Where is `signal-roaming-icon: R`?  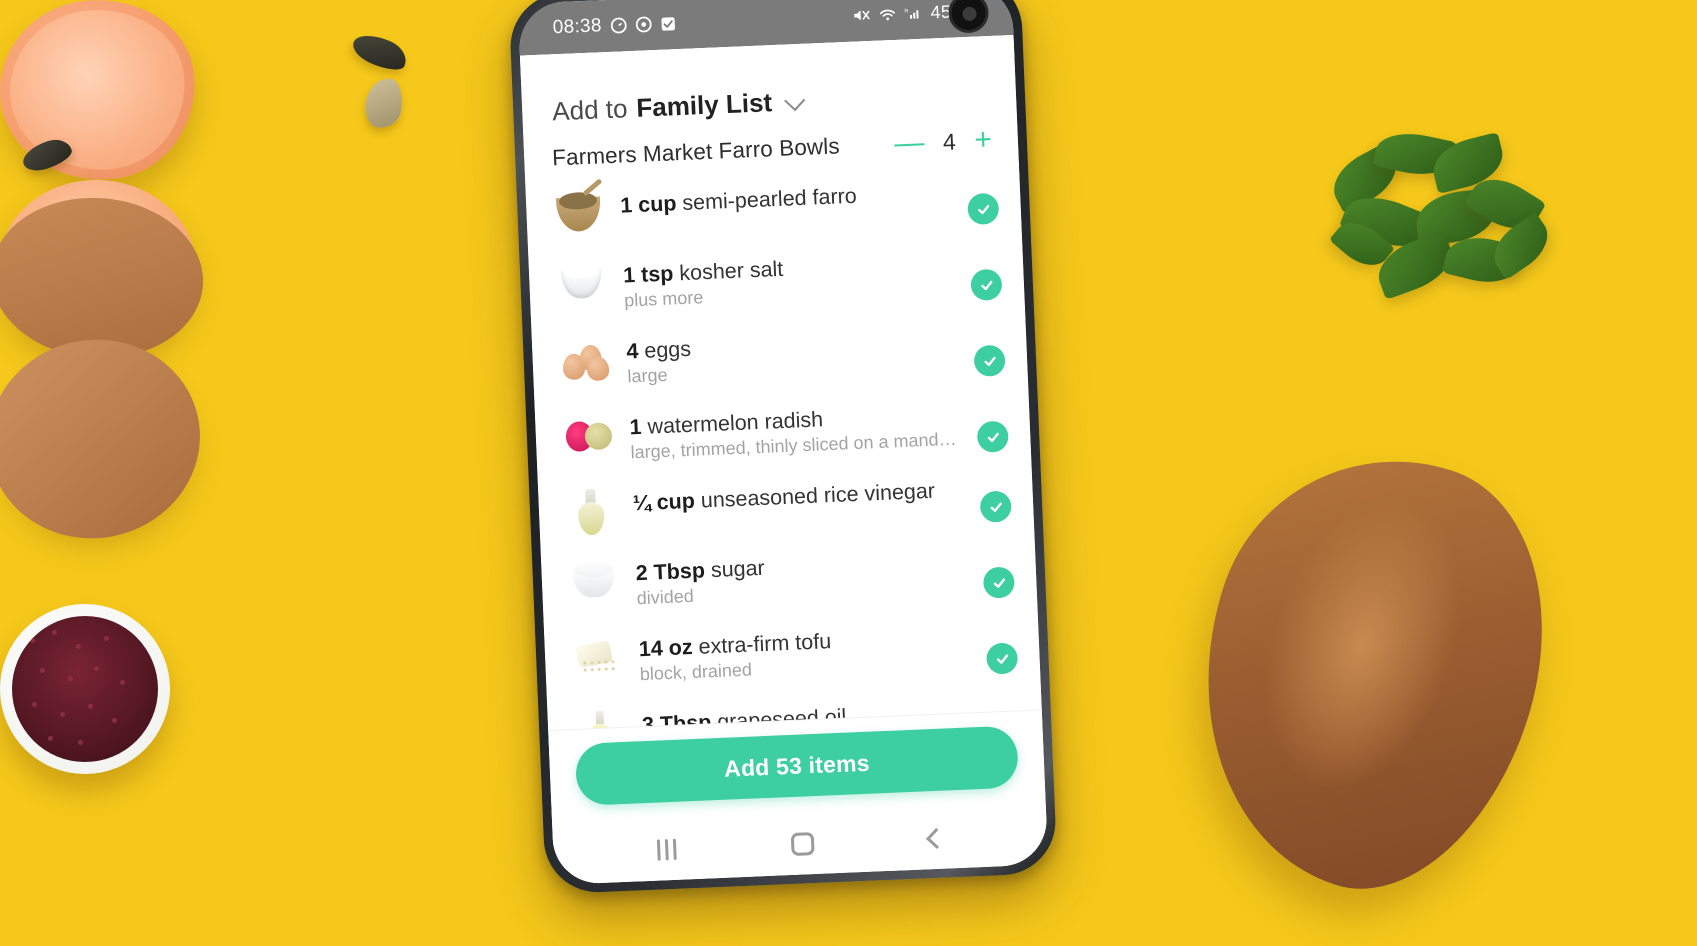
signal-roaming-icon: R is located at coordinates (913, 13).